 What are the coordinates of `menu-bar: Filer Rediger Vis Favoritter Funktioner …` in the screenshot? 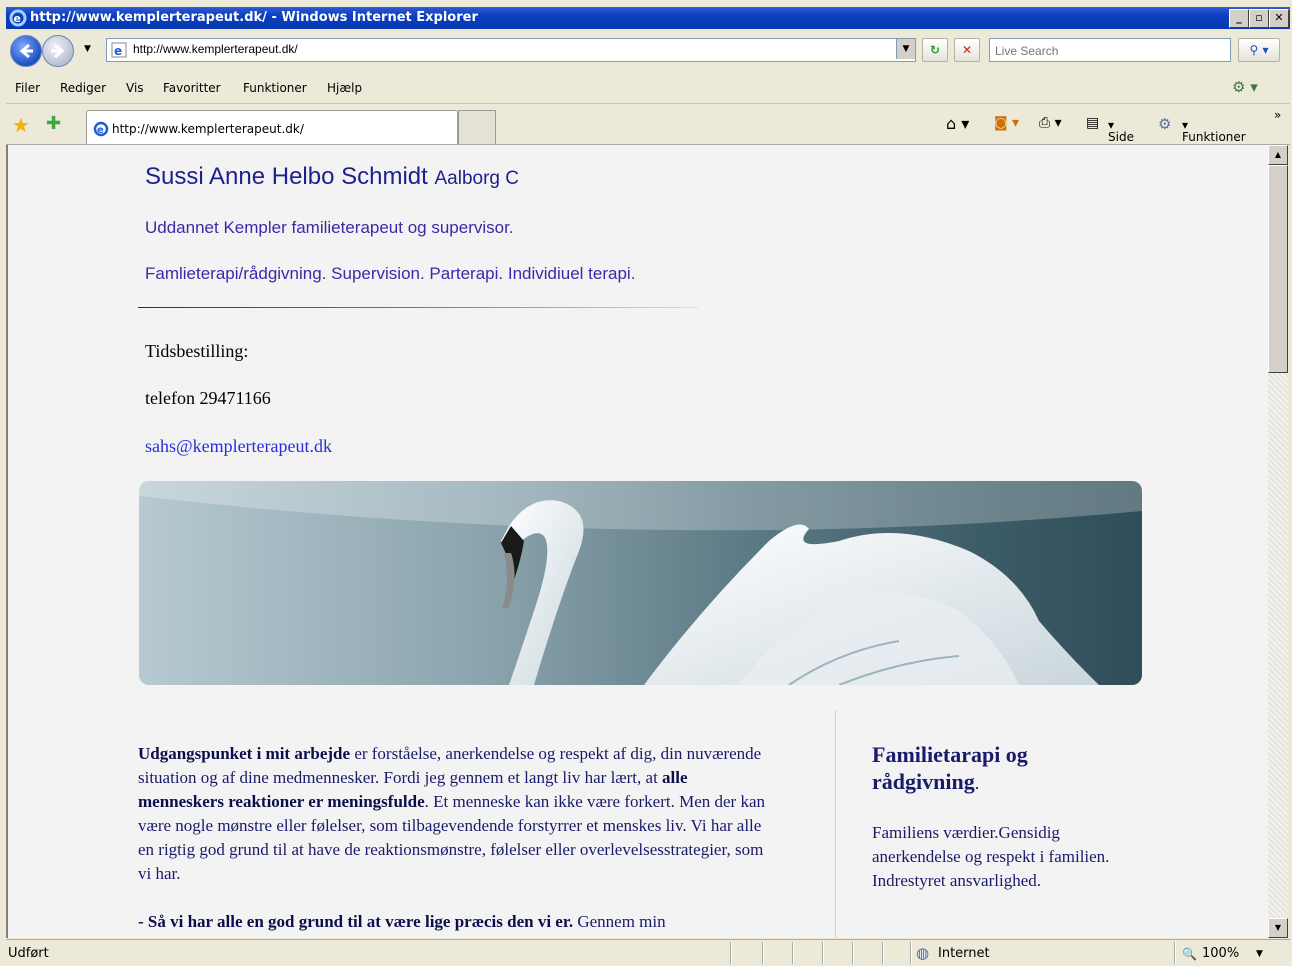 It's located at (648, 88).